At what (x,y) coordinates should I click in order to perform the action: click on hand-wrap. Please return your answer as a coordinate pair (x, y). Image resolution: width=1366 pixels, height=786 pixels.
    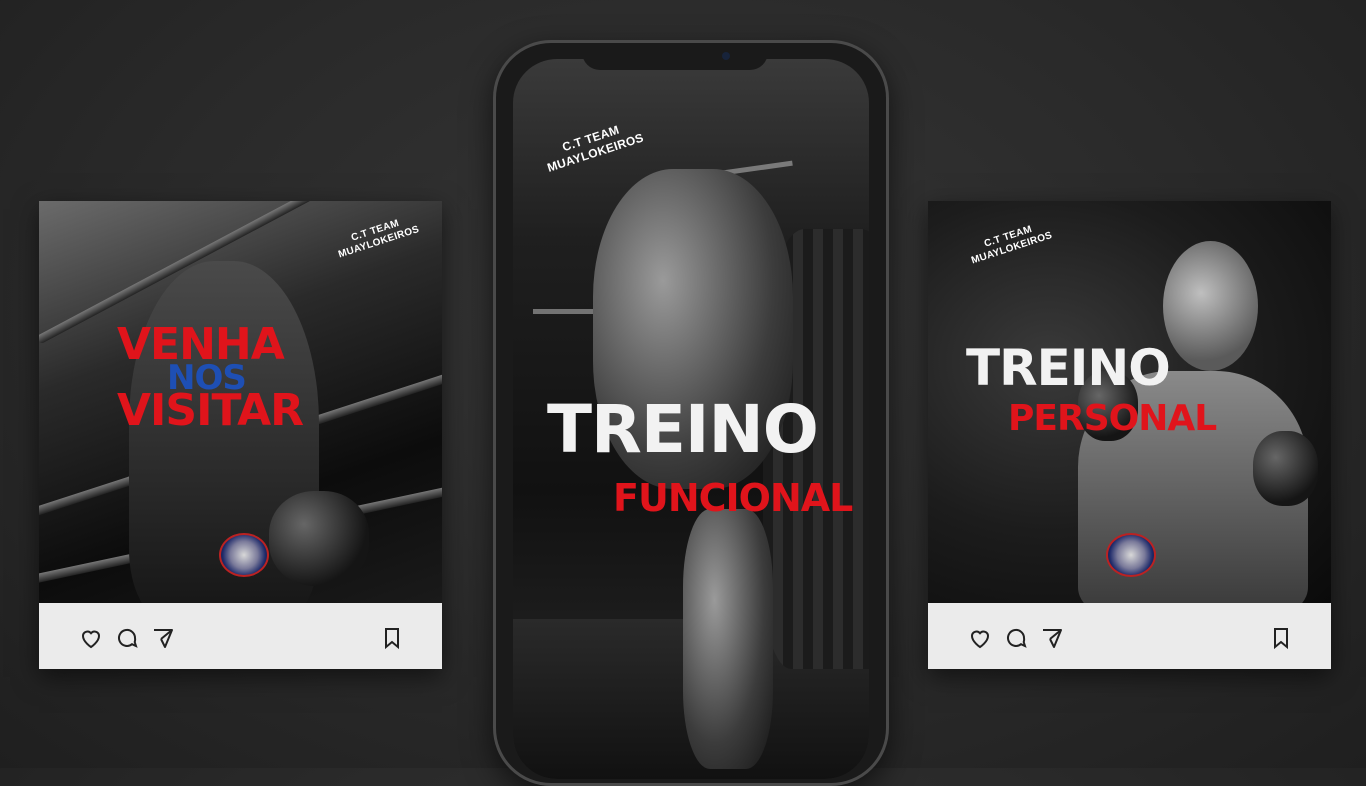
    Looking at the image, I should click on (1285, 468).